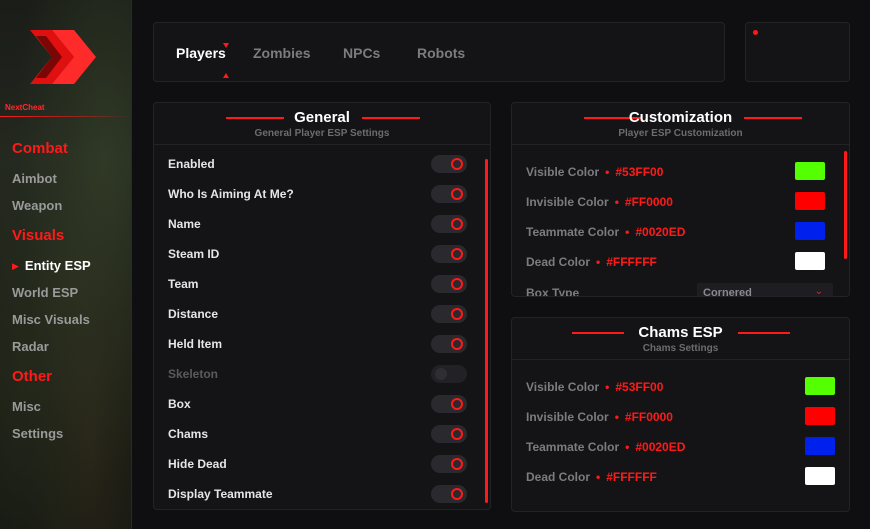  What do you see at coordinates (361, 53) in the screenshot?
I see `tab-npcs: NPCs` at bounding box center [361, 53].